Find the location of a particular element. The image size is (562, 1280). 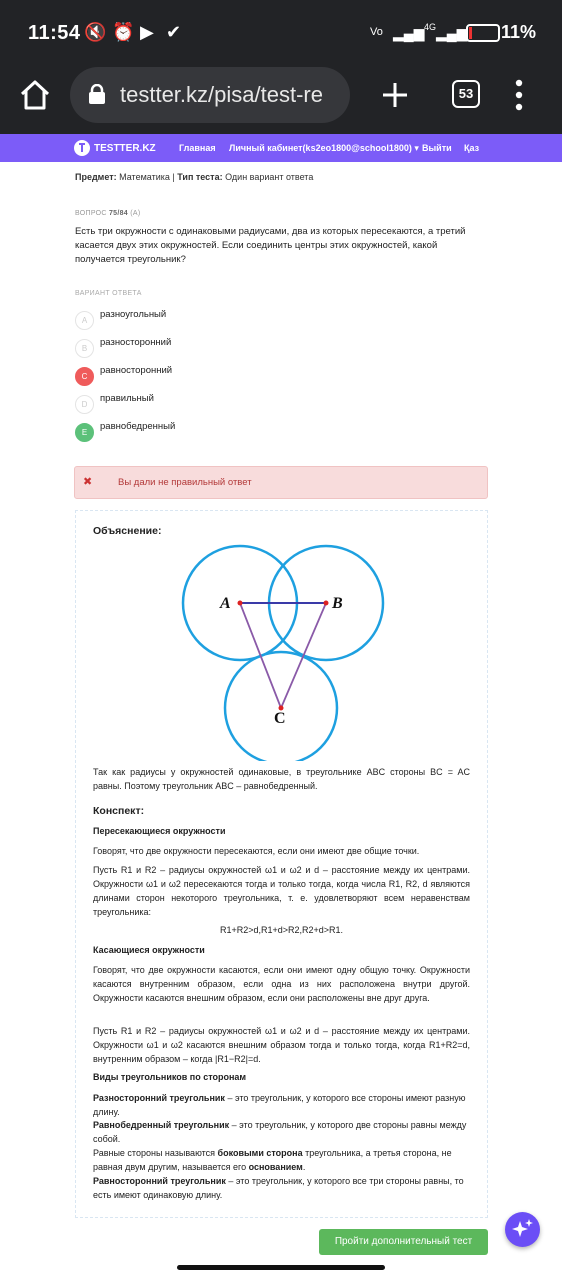

url-text: testter.kz/pisa/test-re is located at coordinates (221, 94).